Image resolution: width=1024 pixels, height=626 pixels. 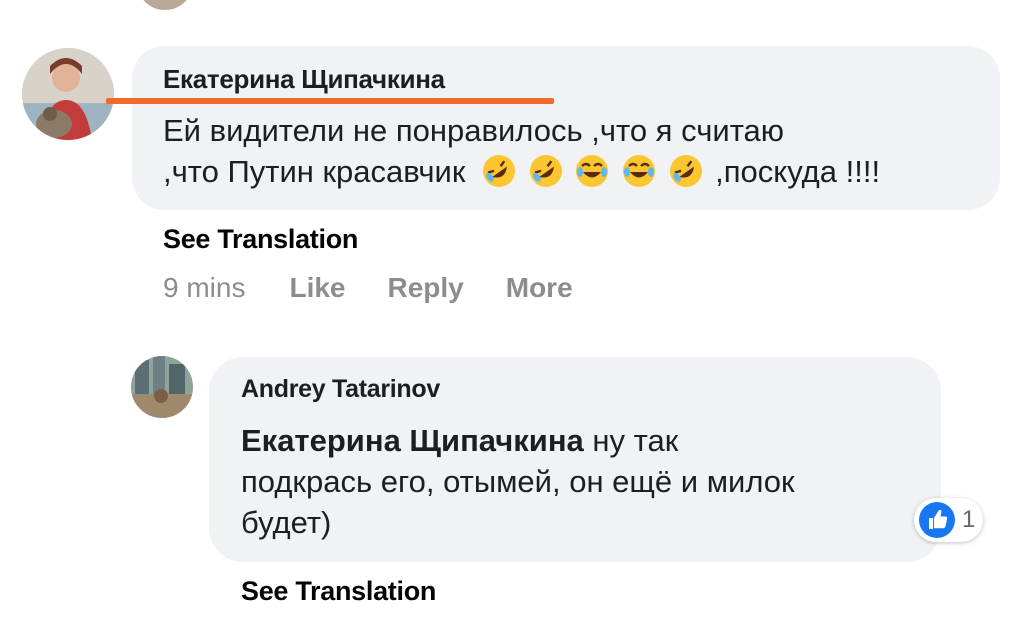 I want to click on previous-comment-avatar, so click(x=165, y=5).